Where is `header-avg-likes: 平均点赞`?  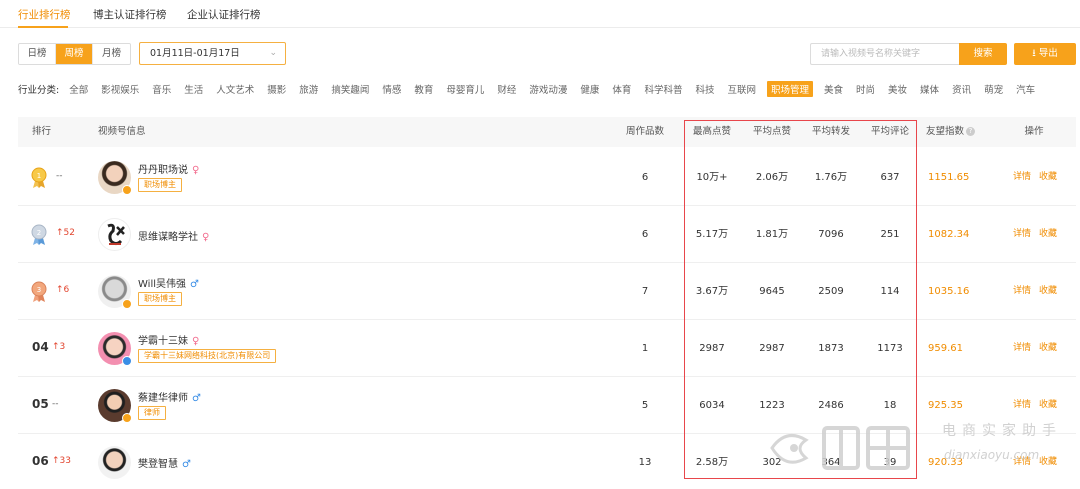 header-avg-likes: 平均点赞 is located at coordinates (771, 131).